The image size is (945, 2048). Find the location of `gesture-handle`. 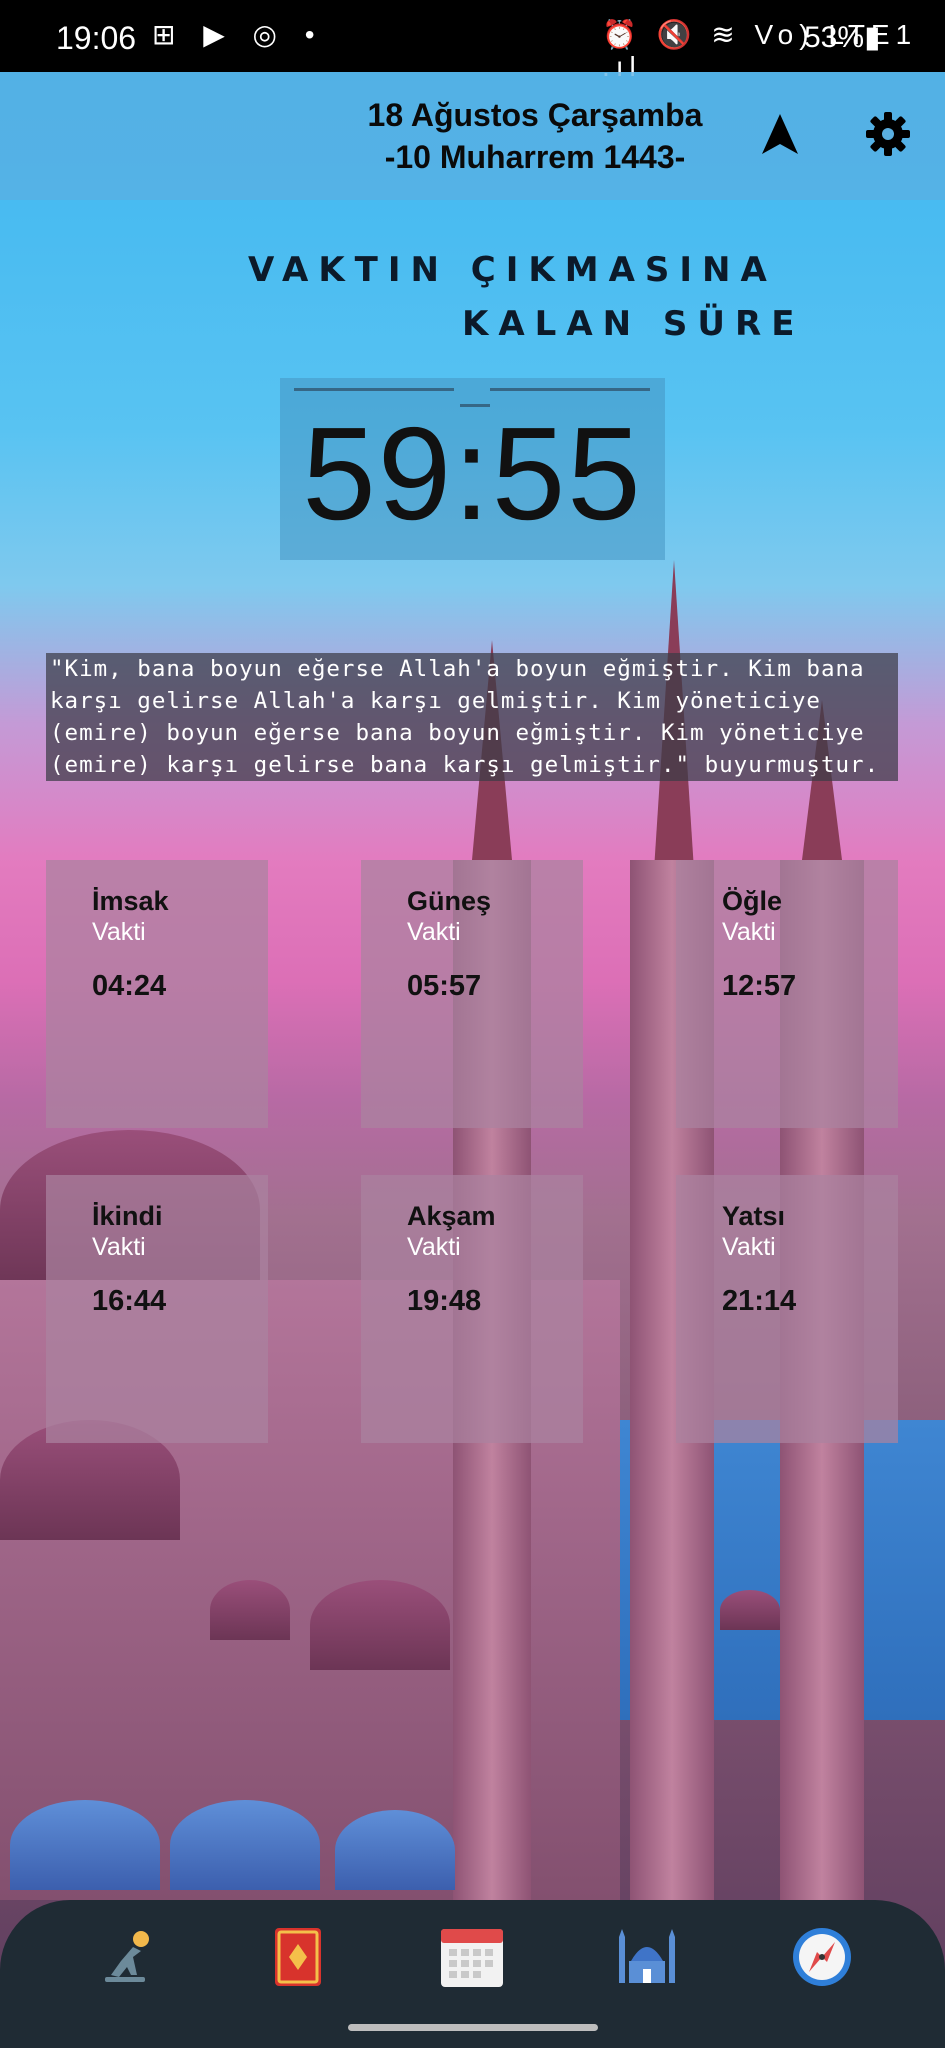

gesture-handle is located at coordinates (473, 2027).